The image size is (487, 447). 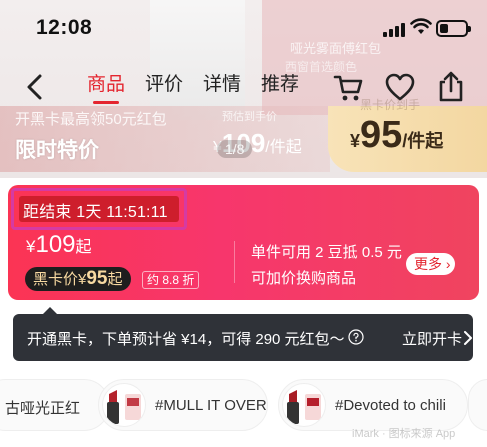 What do you see at coordinates (106, 88) in the screenshot?
I see `tab-product: 商品` at bounding box center [106, 88].